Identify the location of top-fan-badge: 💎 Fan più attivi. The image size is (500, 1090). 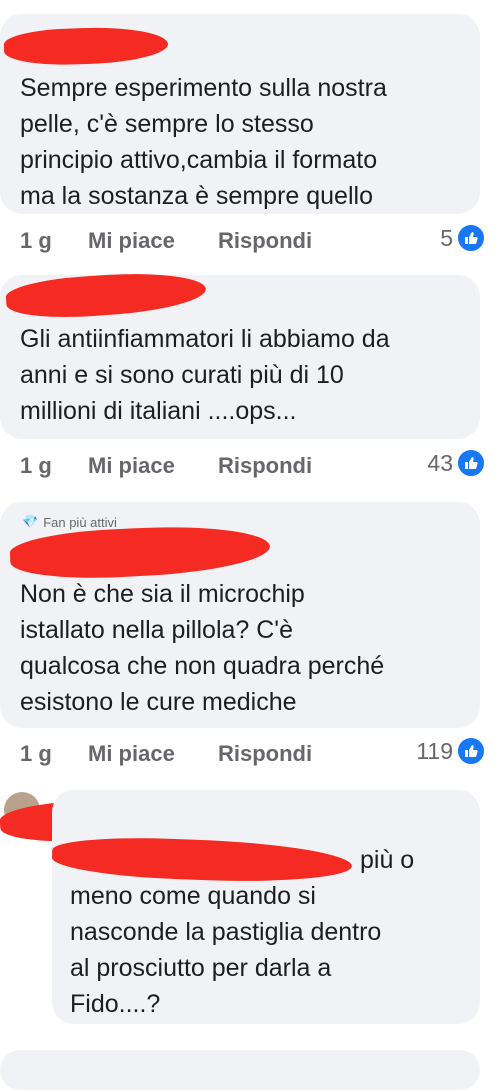
(69, 522).